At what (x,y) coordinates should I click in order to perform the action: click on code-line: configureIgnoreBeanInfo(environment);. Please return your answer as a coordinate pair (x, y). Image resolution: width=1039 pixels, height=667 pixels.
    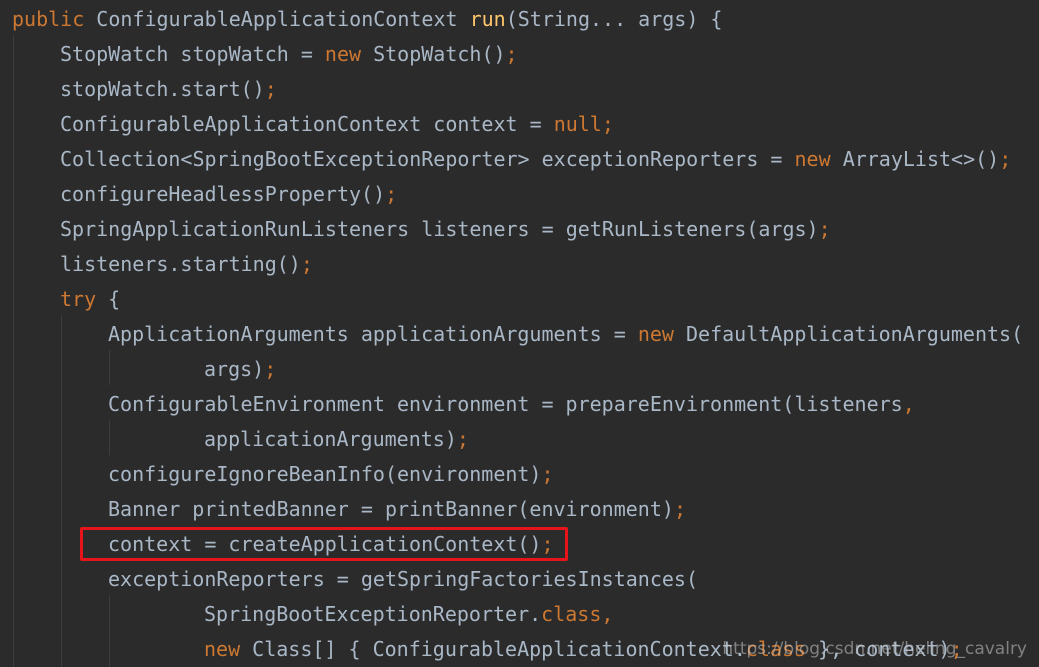
    Looking at the image, I should click on (331, 474).